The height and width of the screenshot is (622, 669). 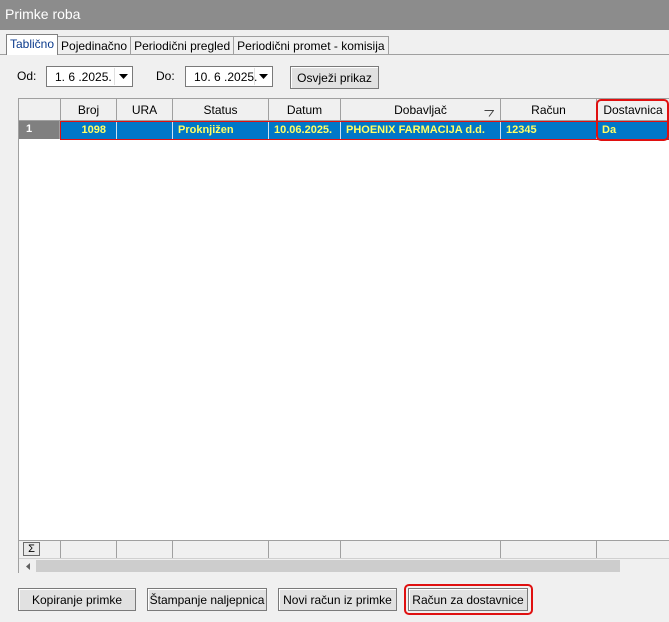 What do you see at coordinates (305, 110) in the screenshot?
I see `column-header-datum: Datum` at bounding box center [305, 110].